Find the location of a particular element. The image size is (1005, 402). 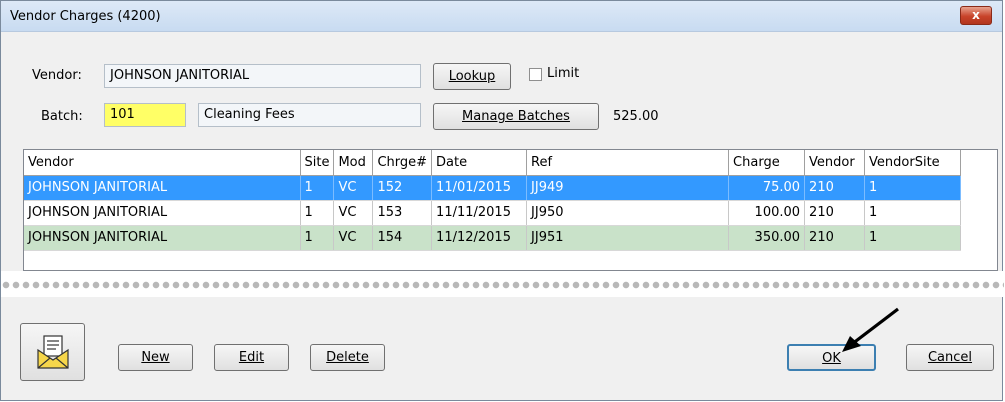

batch-number-field: 101 is located at coordinates (145, 115).